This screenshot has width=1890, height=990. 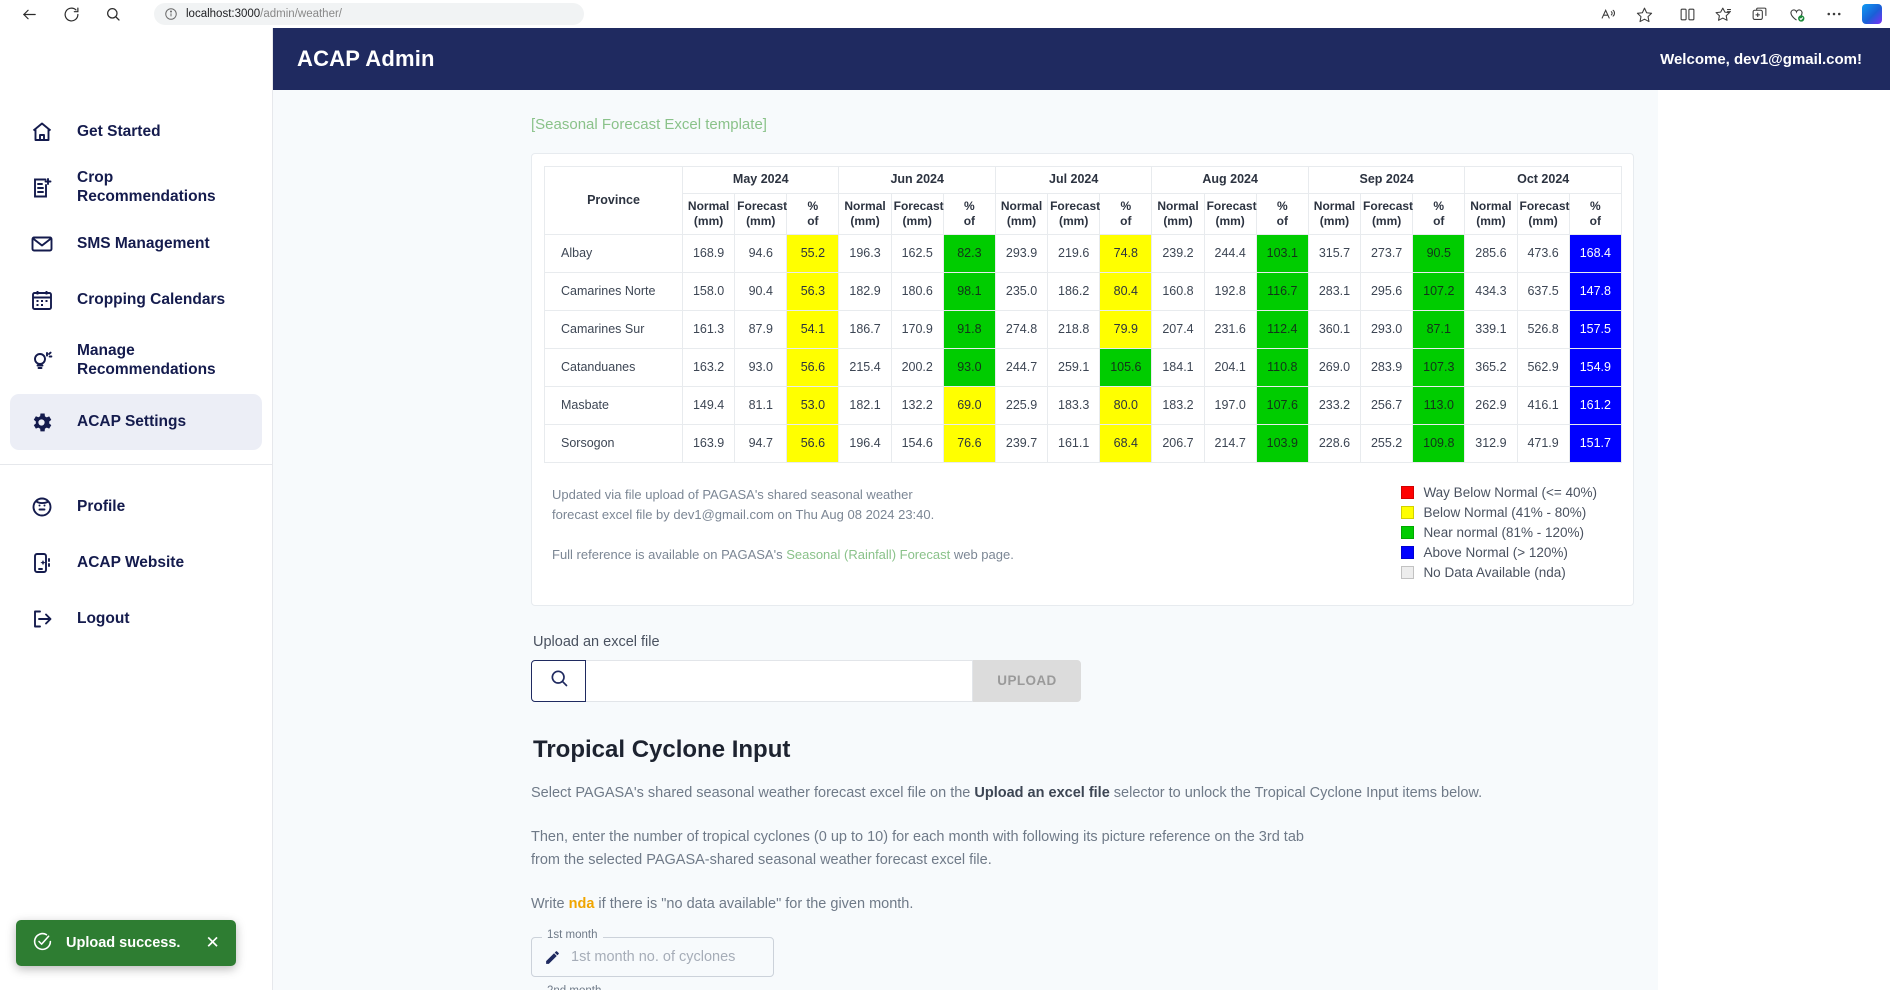 What do you see at coordinates (708, 253) in the screenshot?
I see `cell-normal: 168.9` at bounding box center [708, 253].